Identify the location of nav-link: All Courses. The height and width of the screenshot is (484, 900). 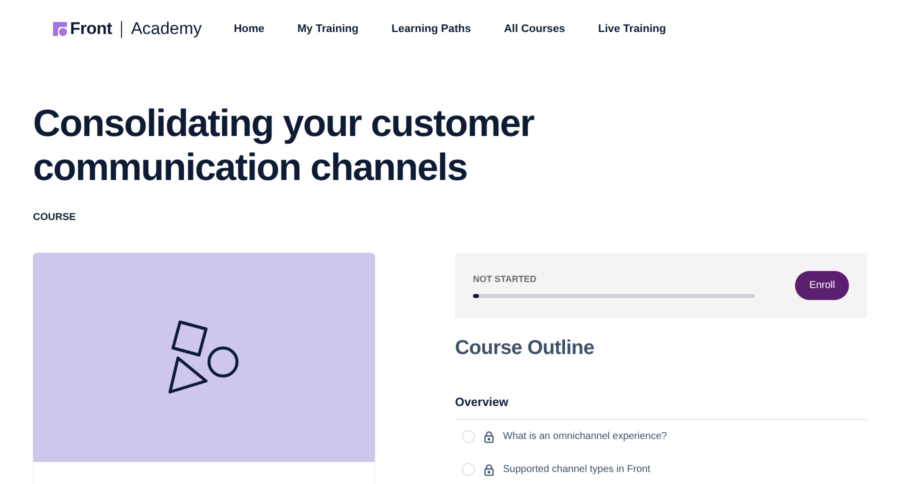
(535, 29).